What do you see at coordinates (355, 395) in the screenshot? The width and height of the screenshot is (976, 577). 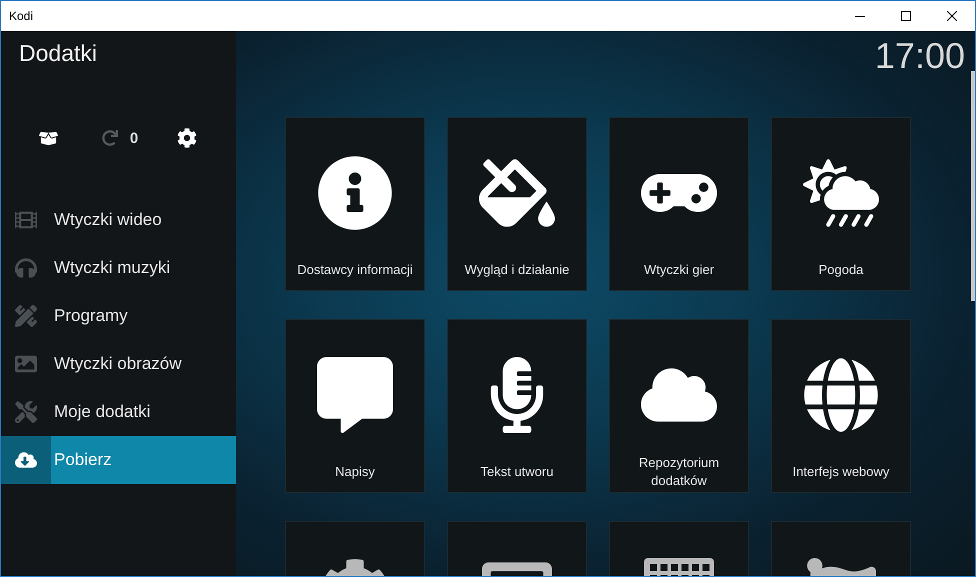 I see `speech-bubble-icon` at bounding box center [355, 395].